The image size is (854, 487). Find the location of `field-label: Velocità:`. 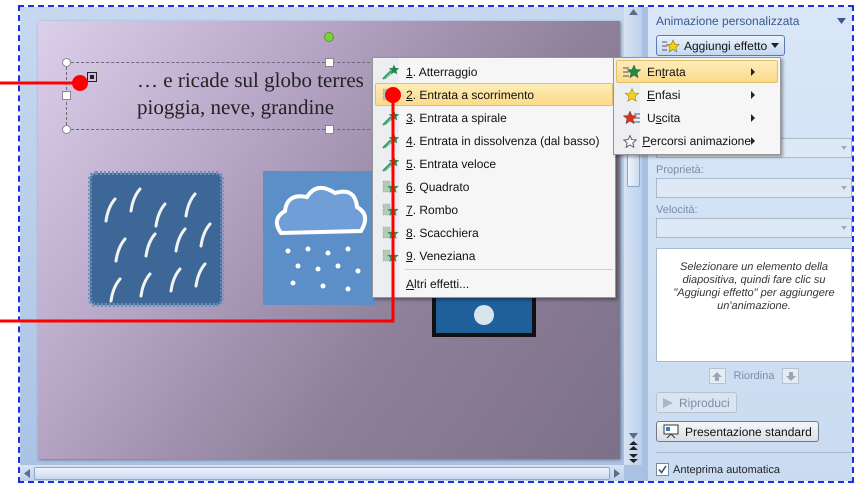

field-label: Velocità: is located at coordinates (677, 210).